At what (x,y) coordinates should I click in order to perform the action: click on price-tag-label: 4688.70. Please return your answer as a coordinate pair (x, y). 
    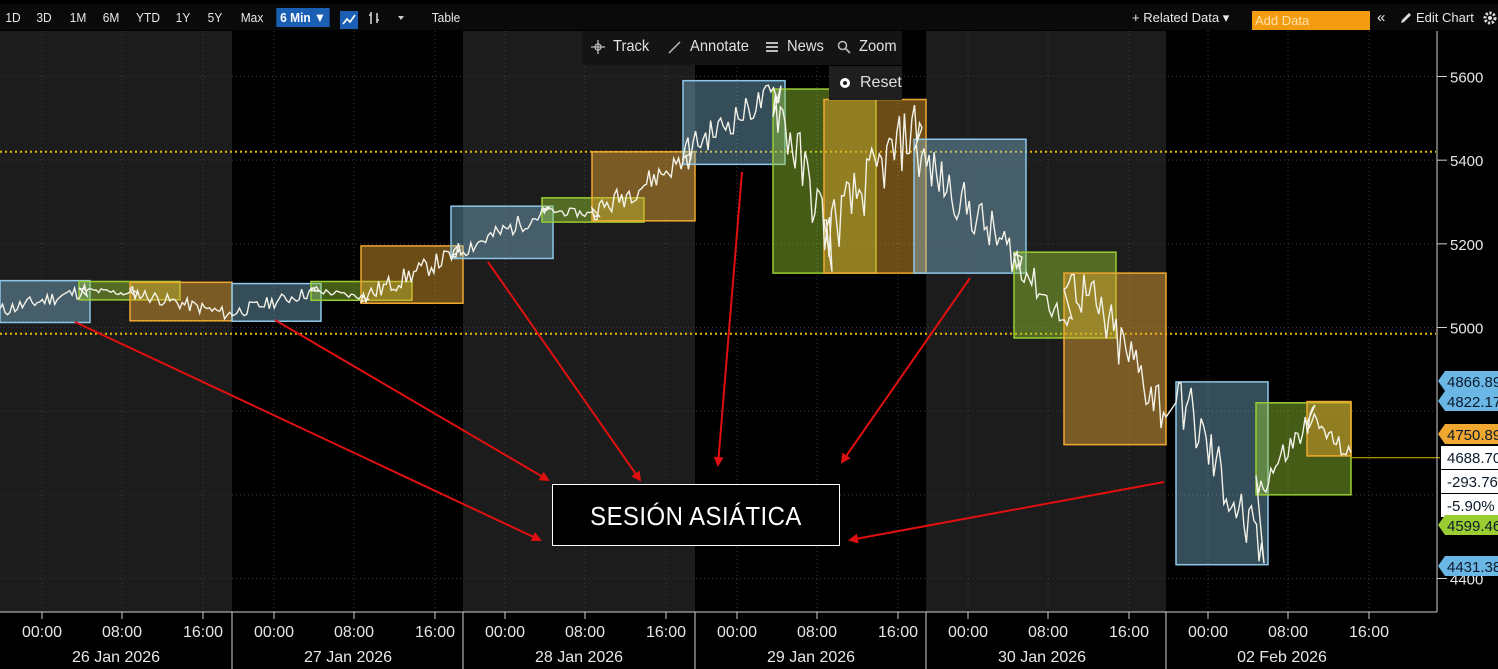
    Looking at the image, I should click on (1472, 458).